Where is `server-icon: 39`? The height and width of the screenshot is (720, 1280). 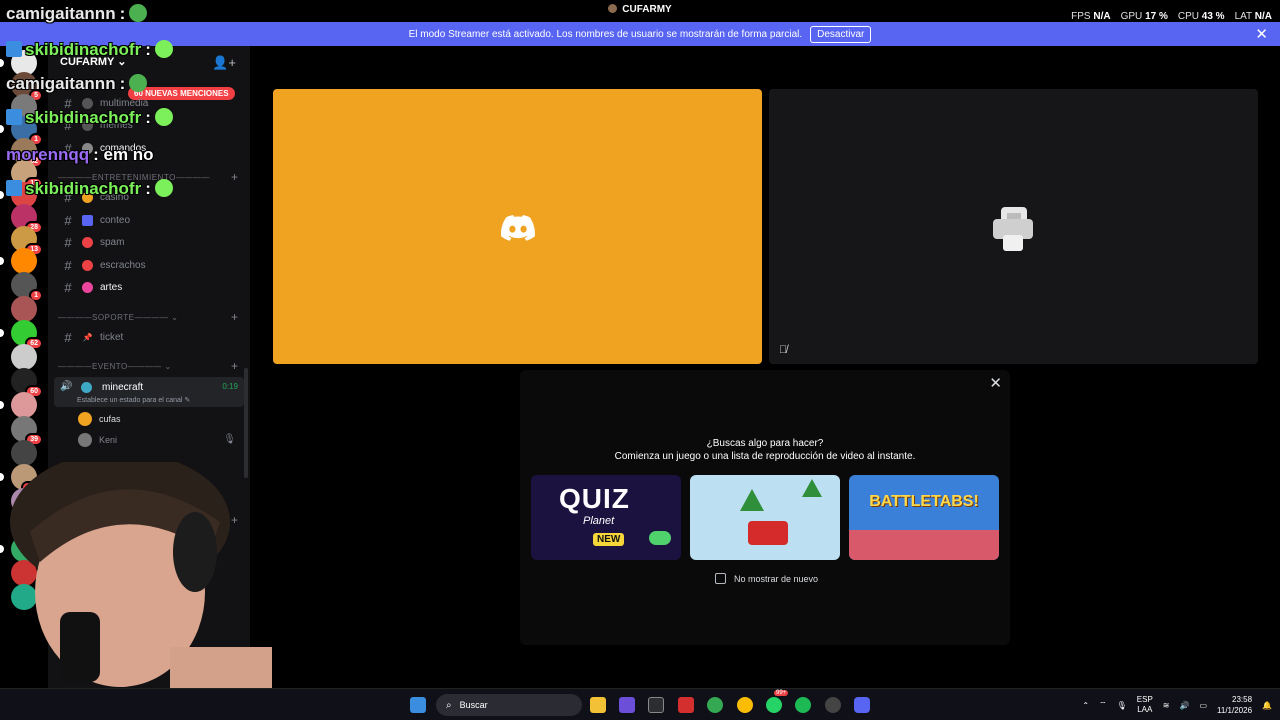
server-icon: 39 is located at coordinates (27, 431).